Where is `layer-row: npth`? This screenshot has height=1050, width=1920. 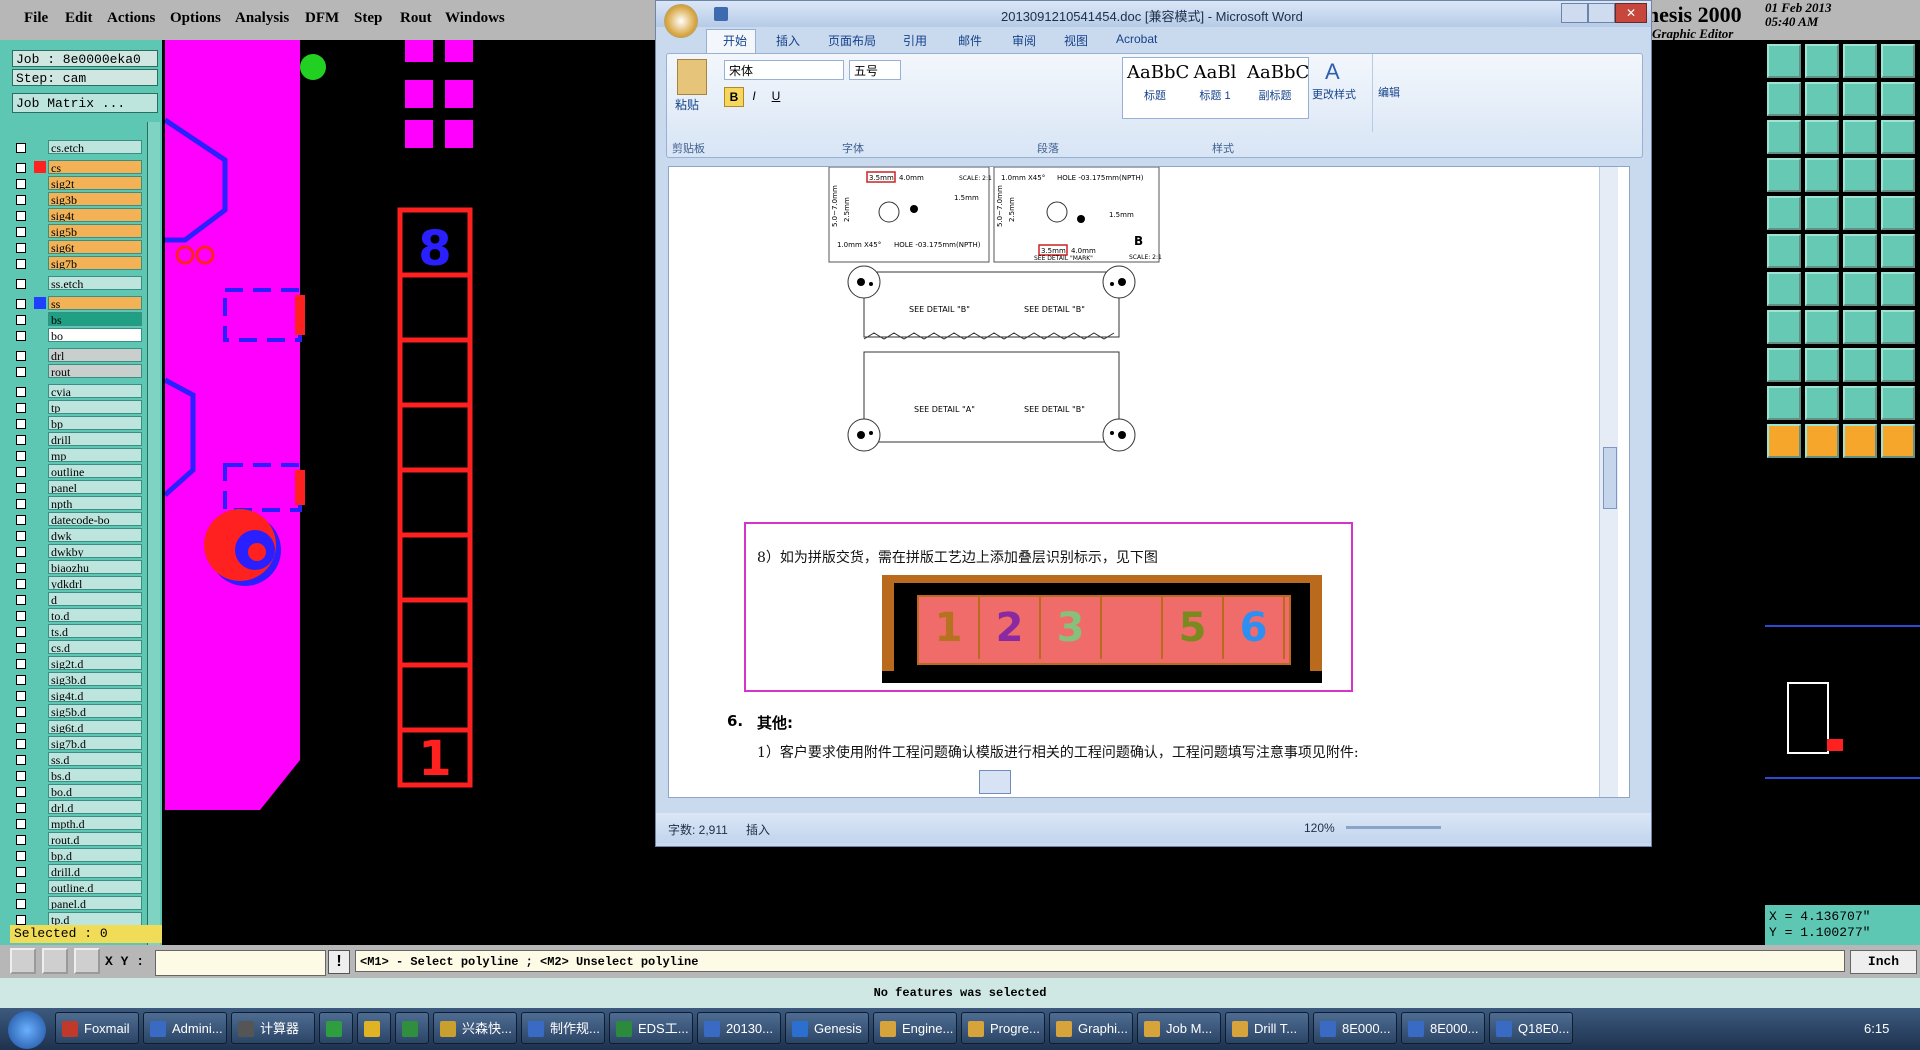 layer-row: npth is located at coordinates (77, 503).